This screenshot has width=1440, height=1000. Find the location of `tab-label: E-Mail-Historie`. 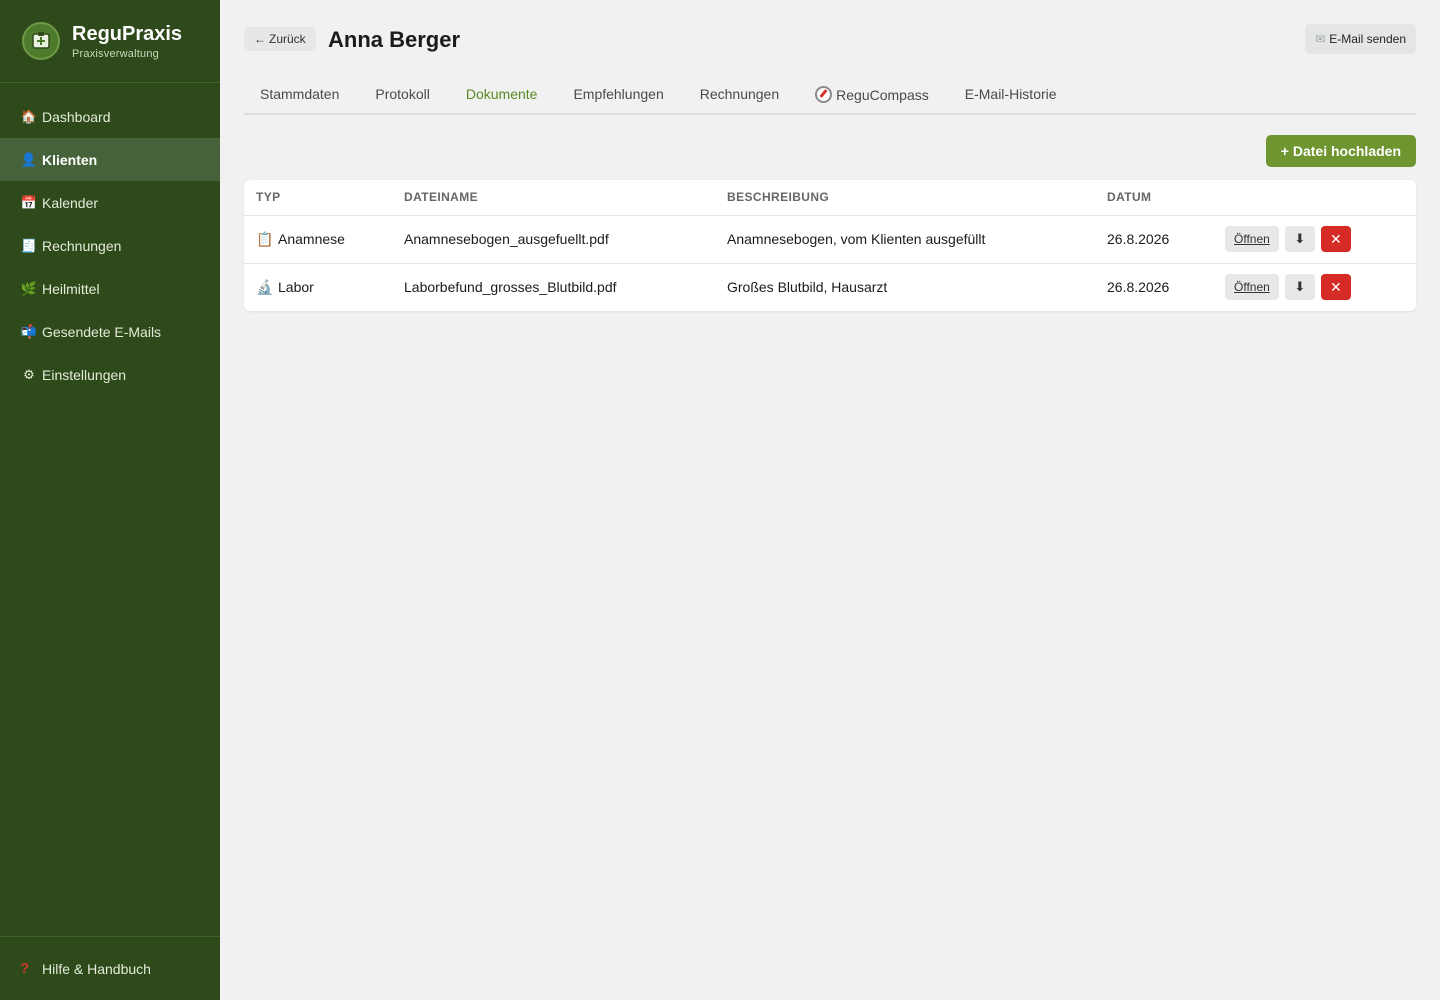

tab-label: E-Mail-Historie is located at coordinates (1010, 94).